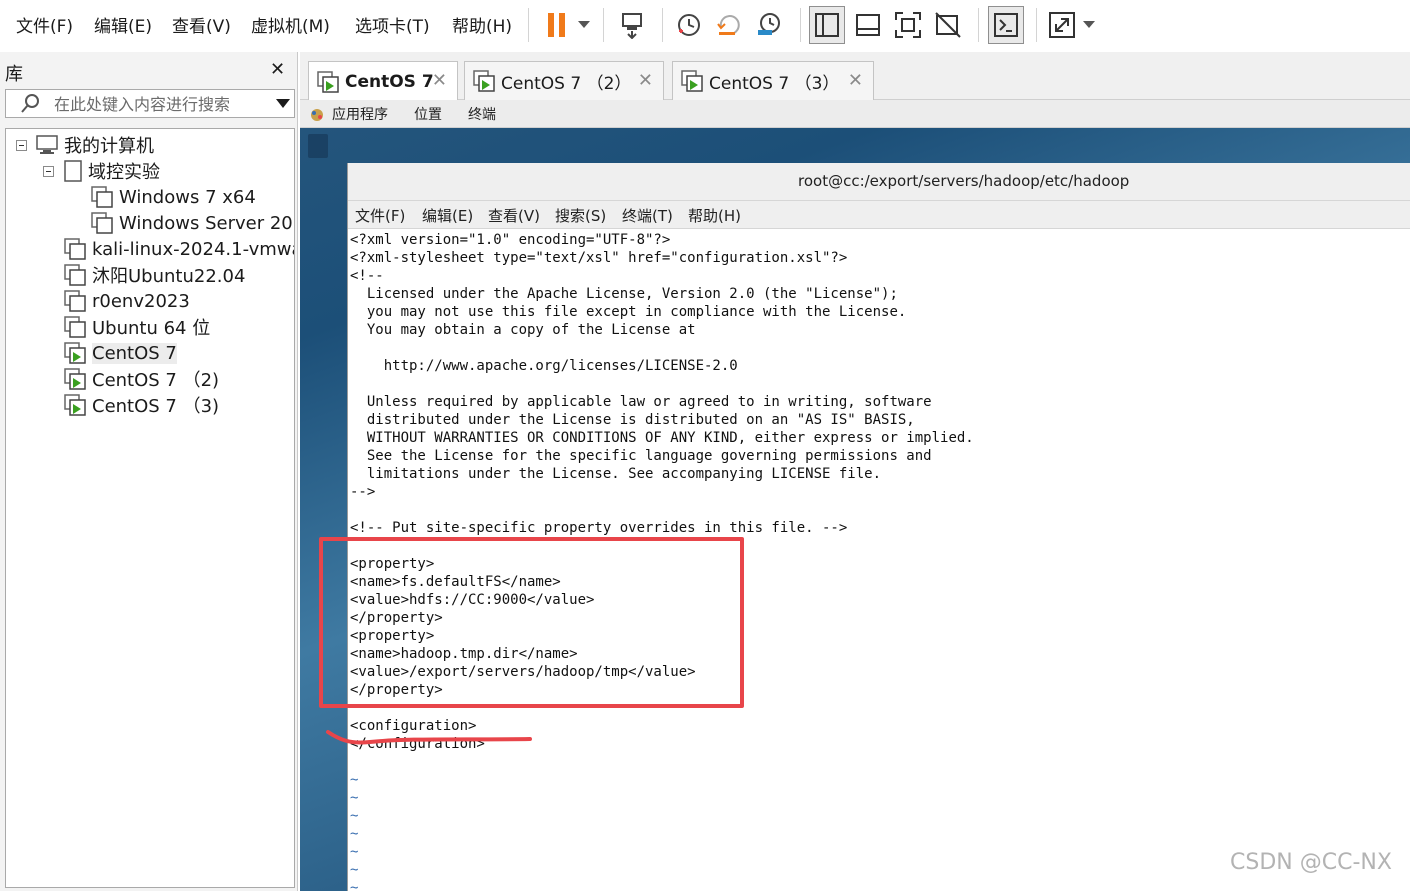 The width and height of the screenshot is (1410, 891). Describe the element at coordinates (380, 215) in the screenshot. I see `terminal-menu-file: 文件(F)` at that location.